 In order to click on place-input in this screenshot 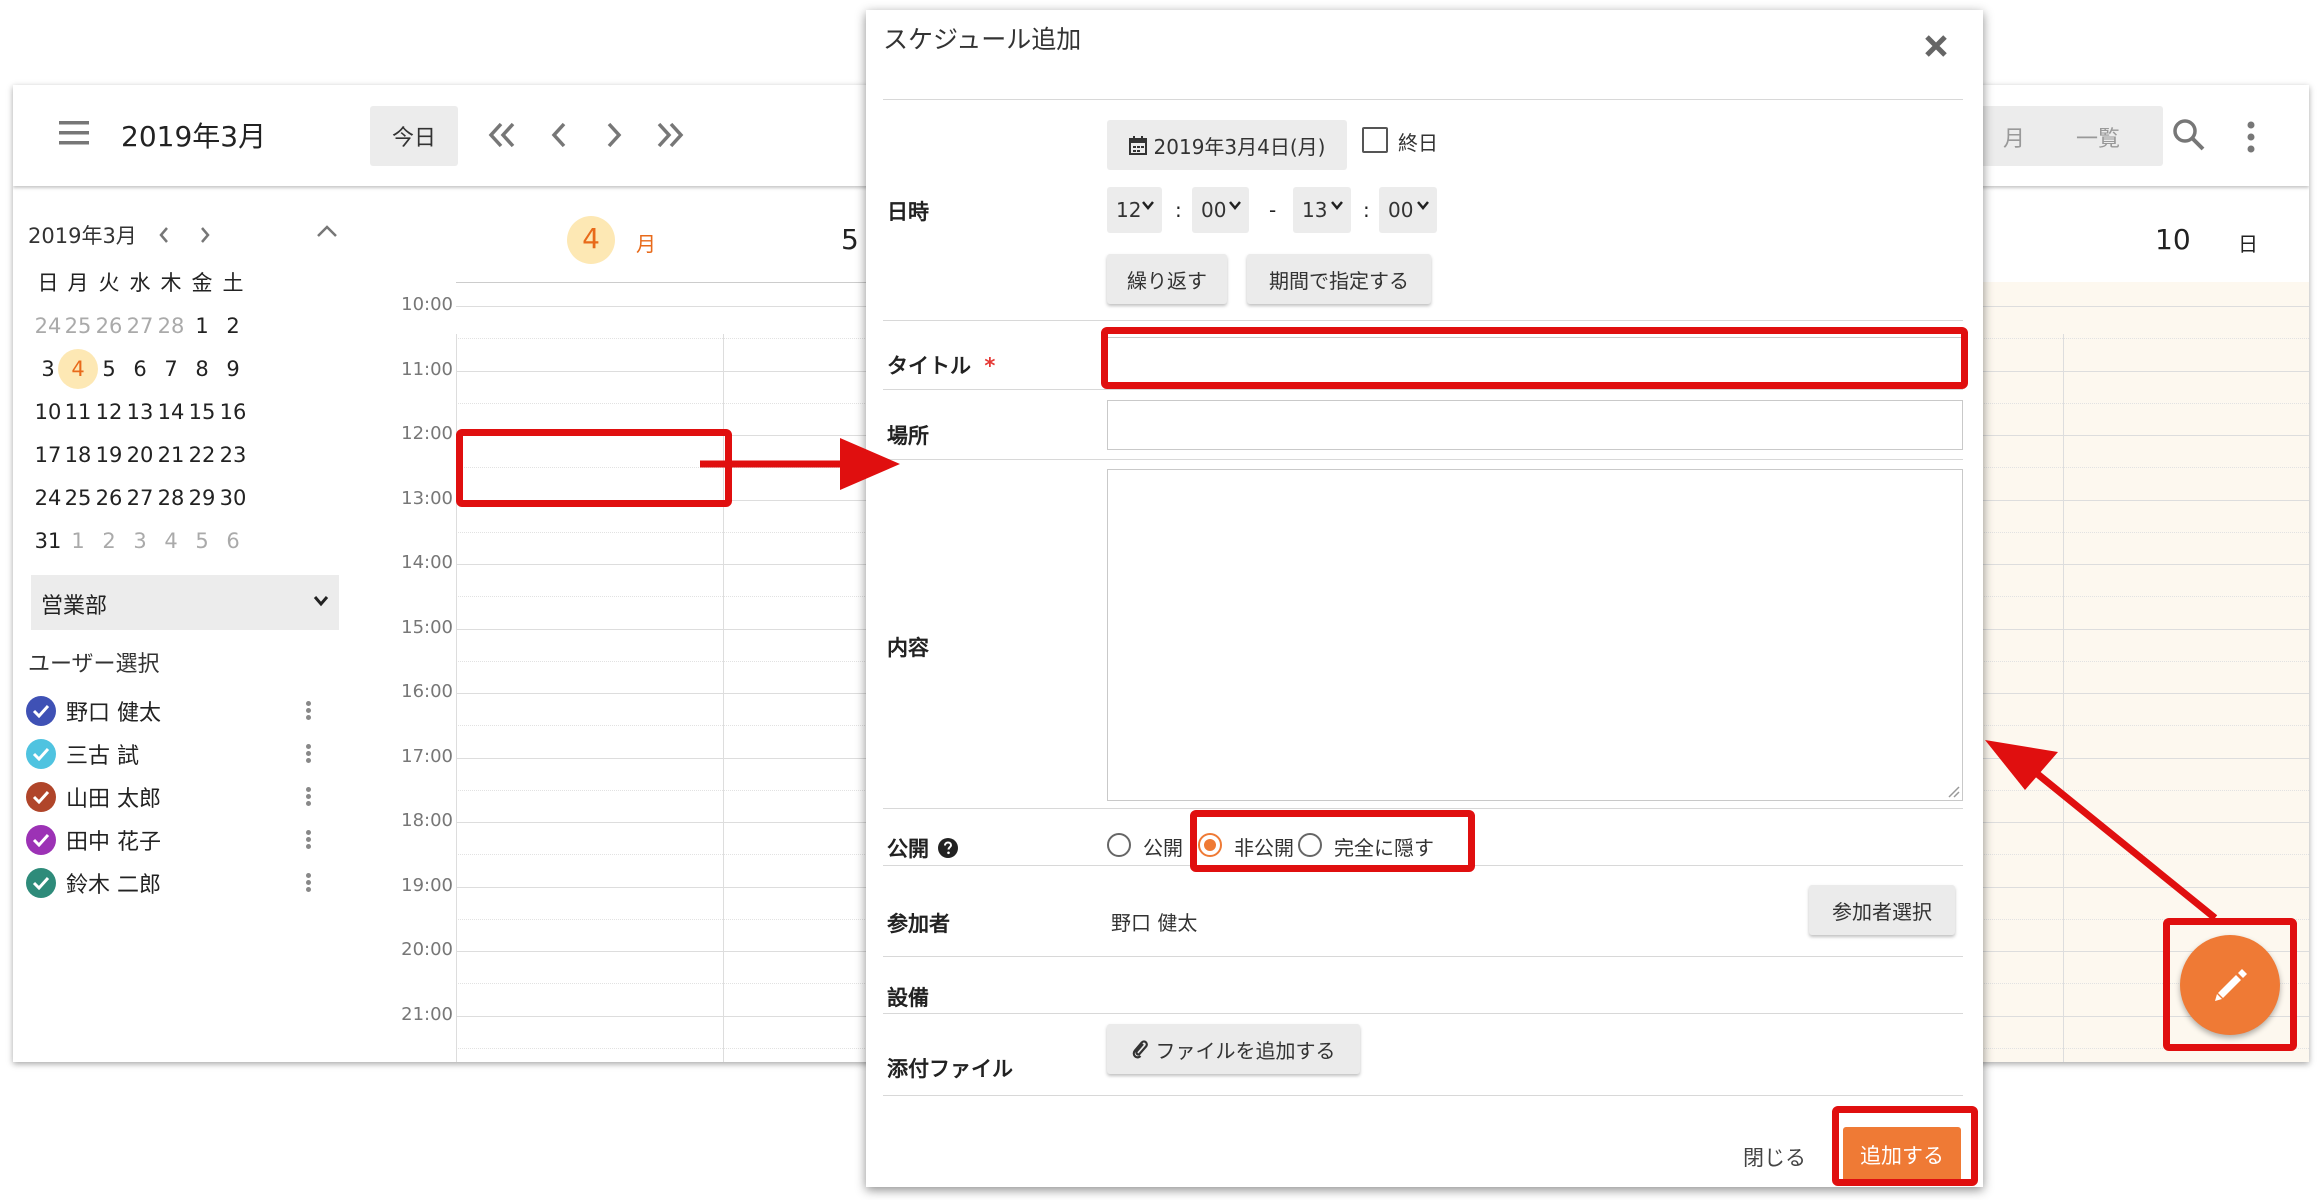, I will do `click(1535, 425)`.